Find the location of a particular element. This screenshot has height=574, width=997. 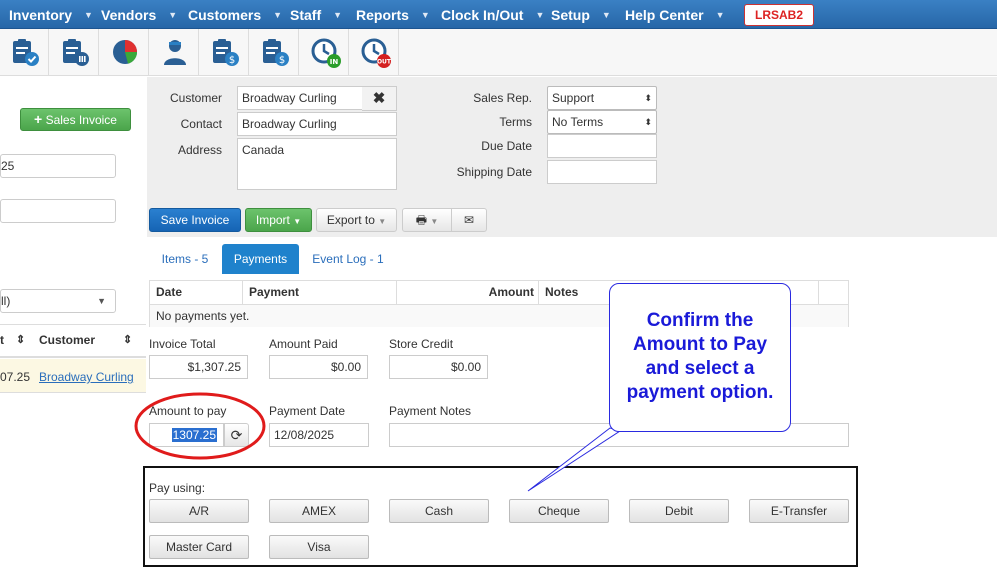

license-badge: LRSAB2 is located at coordinates (779, 15).